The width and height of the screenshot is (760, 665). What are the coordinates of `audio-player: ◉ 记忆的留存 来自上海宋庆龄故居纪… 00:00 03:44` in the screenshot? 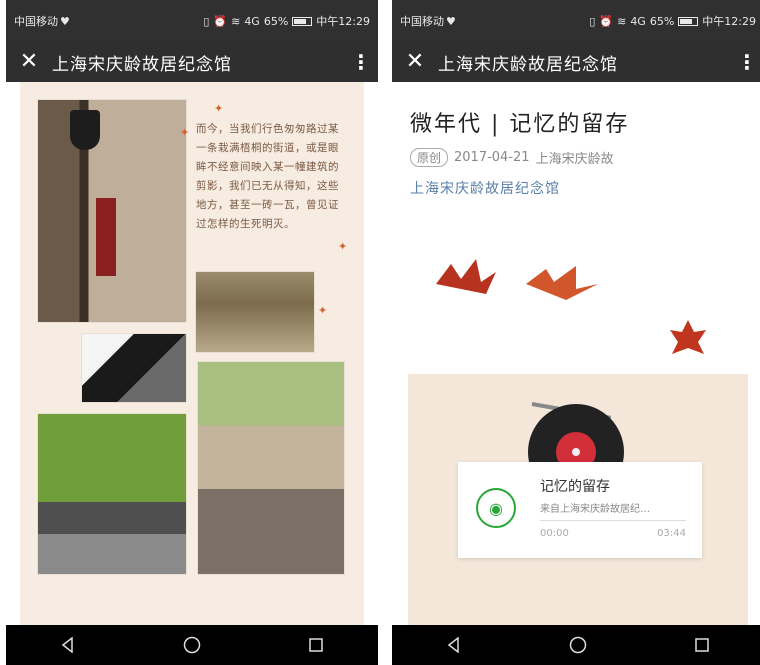 It's located at (580, 510).